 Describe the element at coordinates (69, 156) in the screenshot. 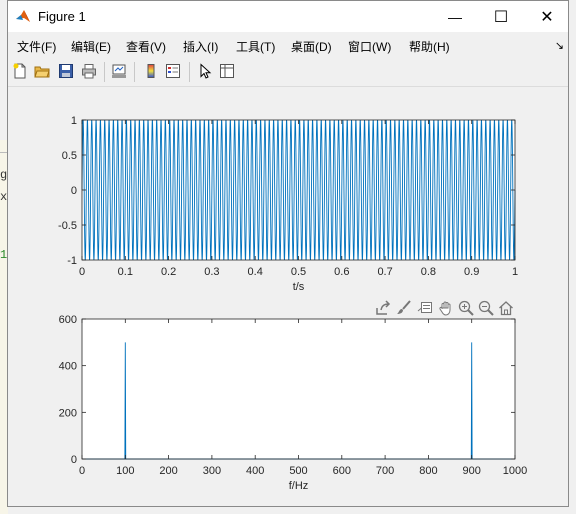

I see `y-tick-label: 0.5` at that location.